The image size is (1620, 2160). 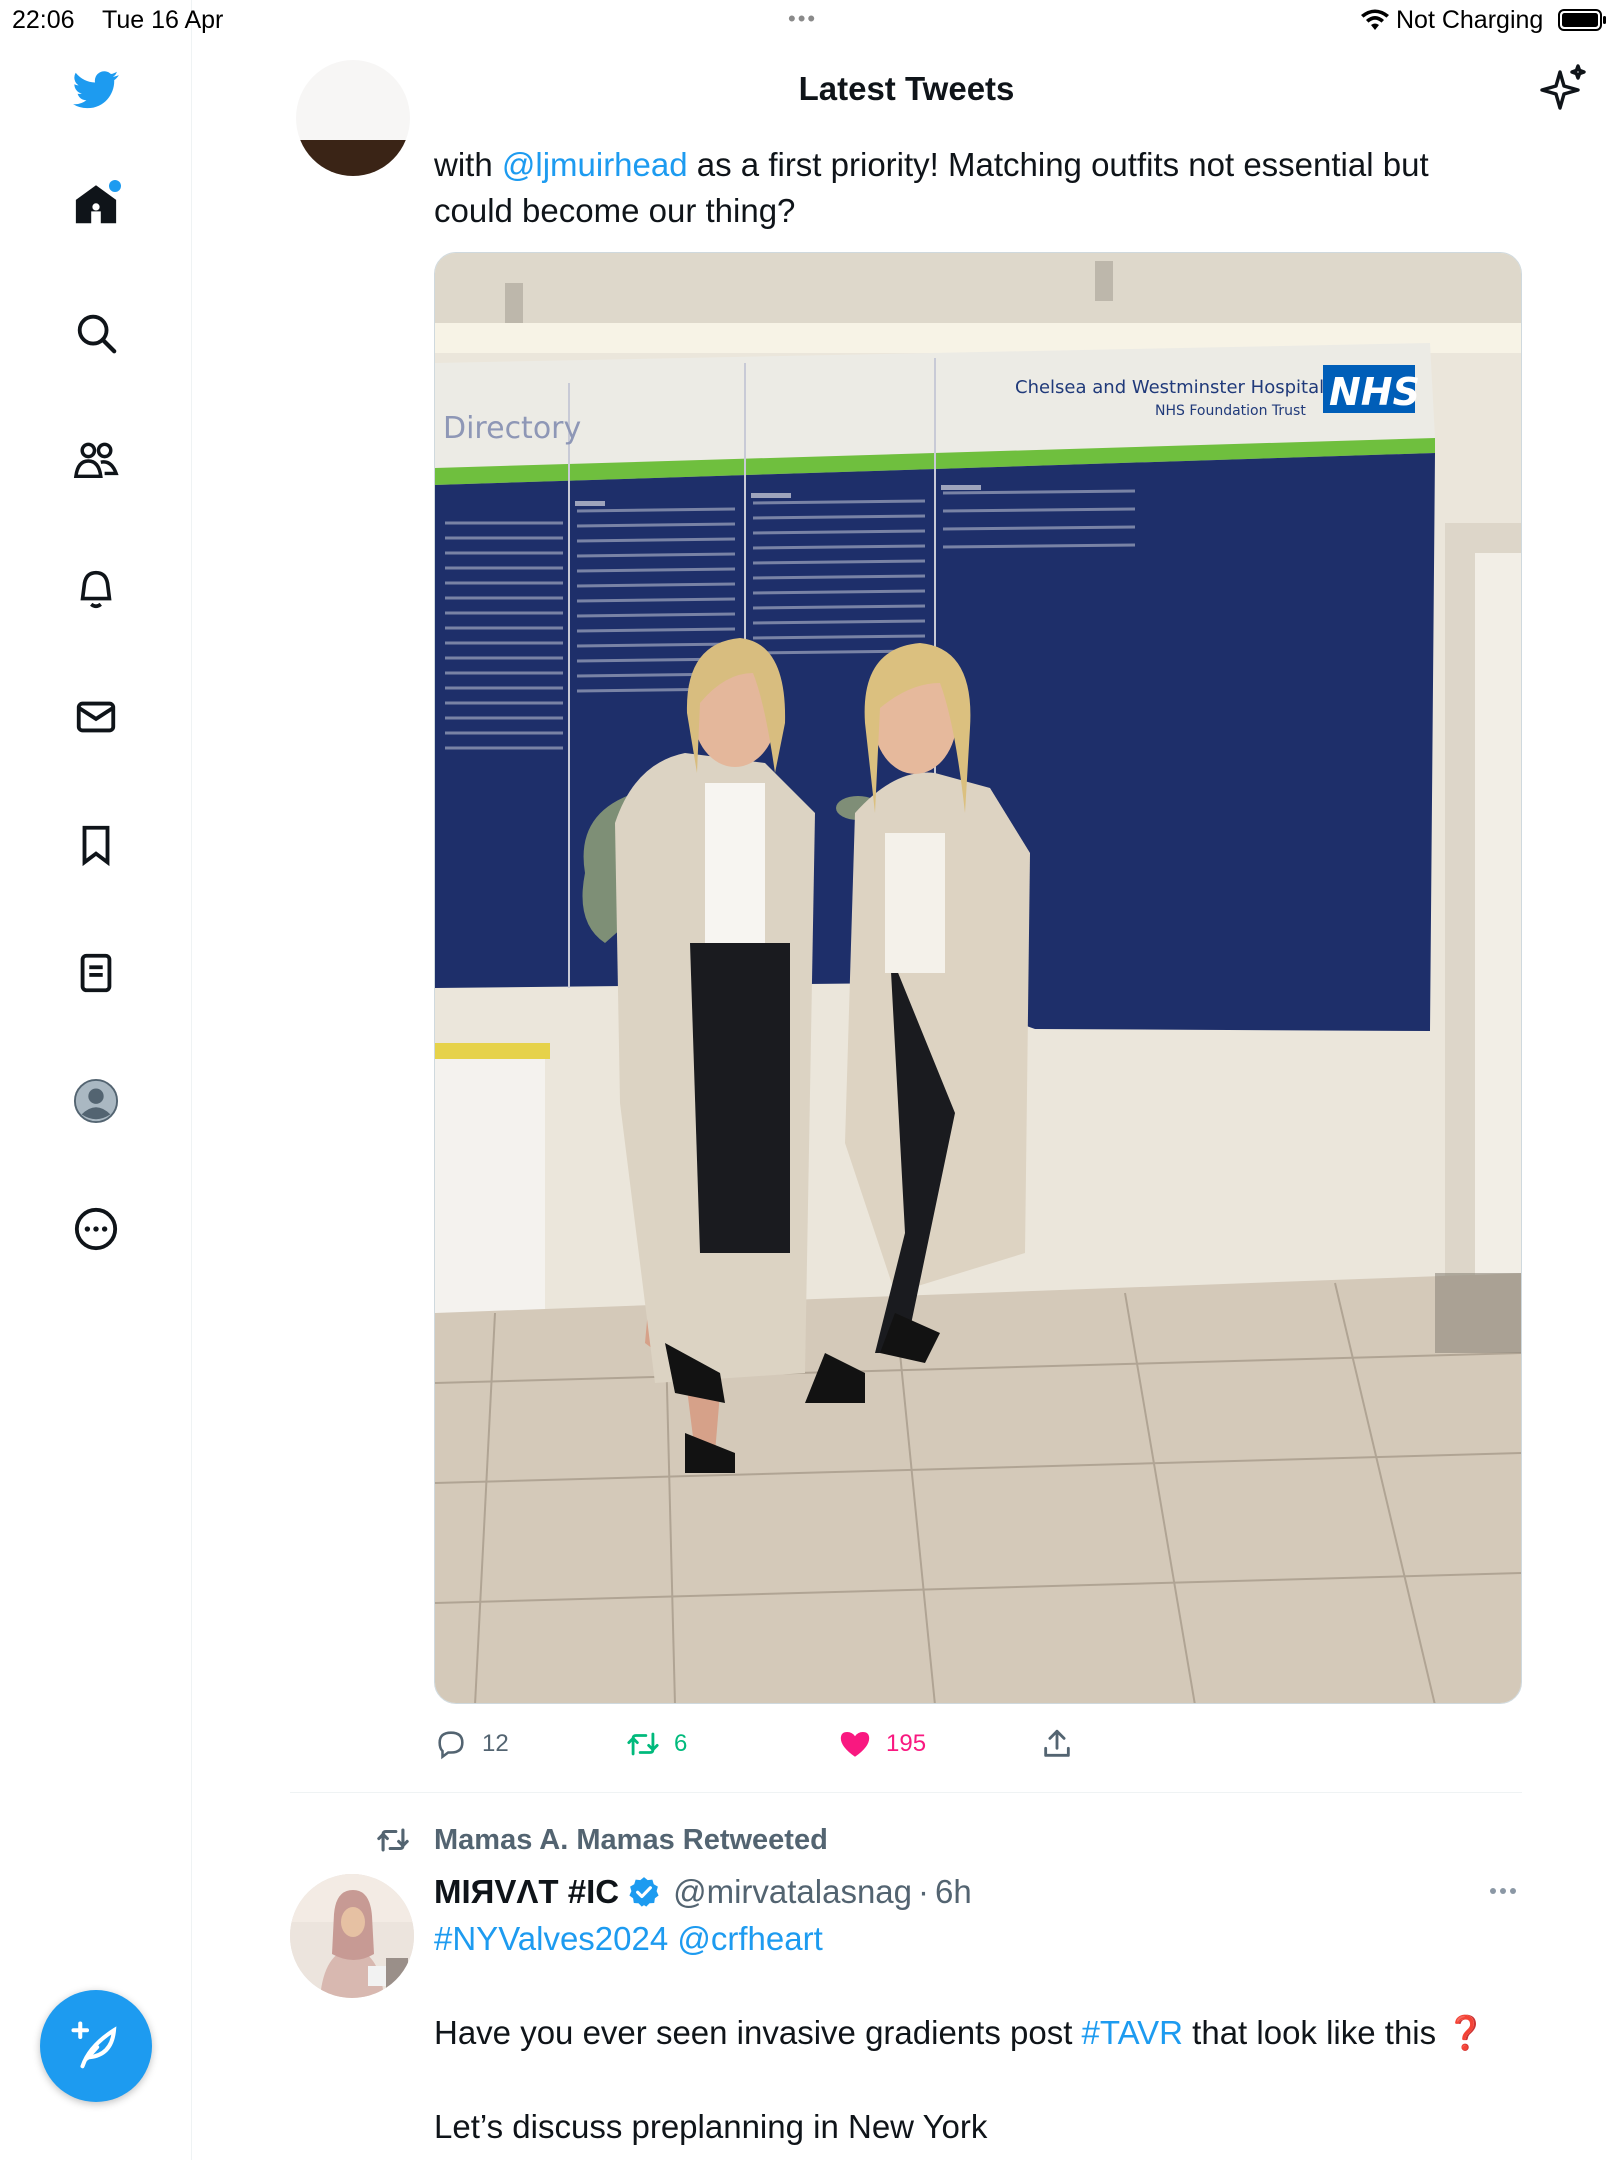 I want to click on communities-icon, so click(x=96, y=461).